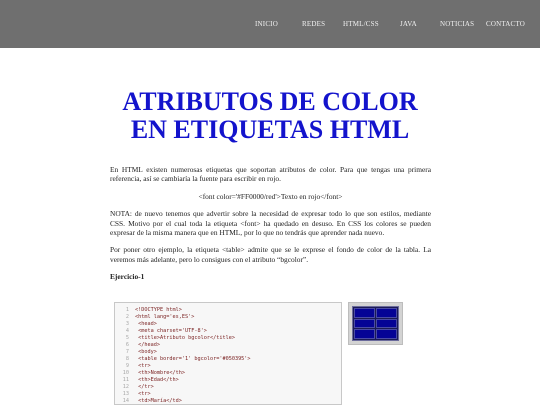 This screenshot has width=540, height=405. I want to click on page-title-line-2: EN ETIQUETAS HTML, so click(270, 129).